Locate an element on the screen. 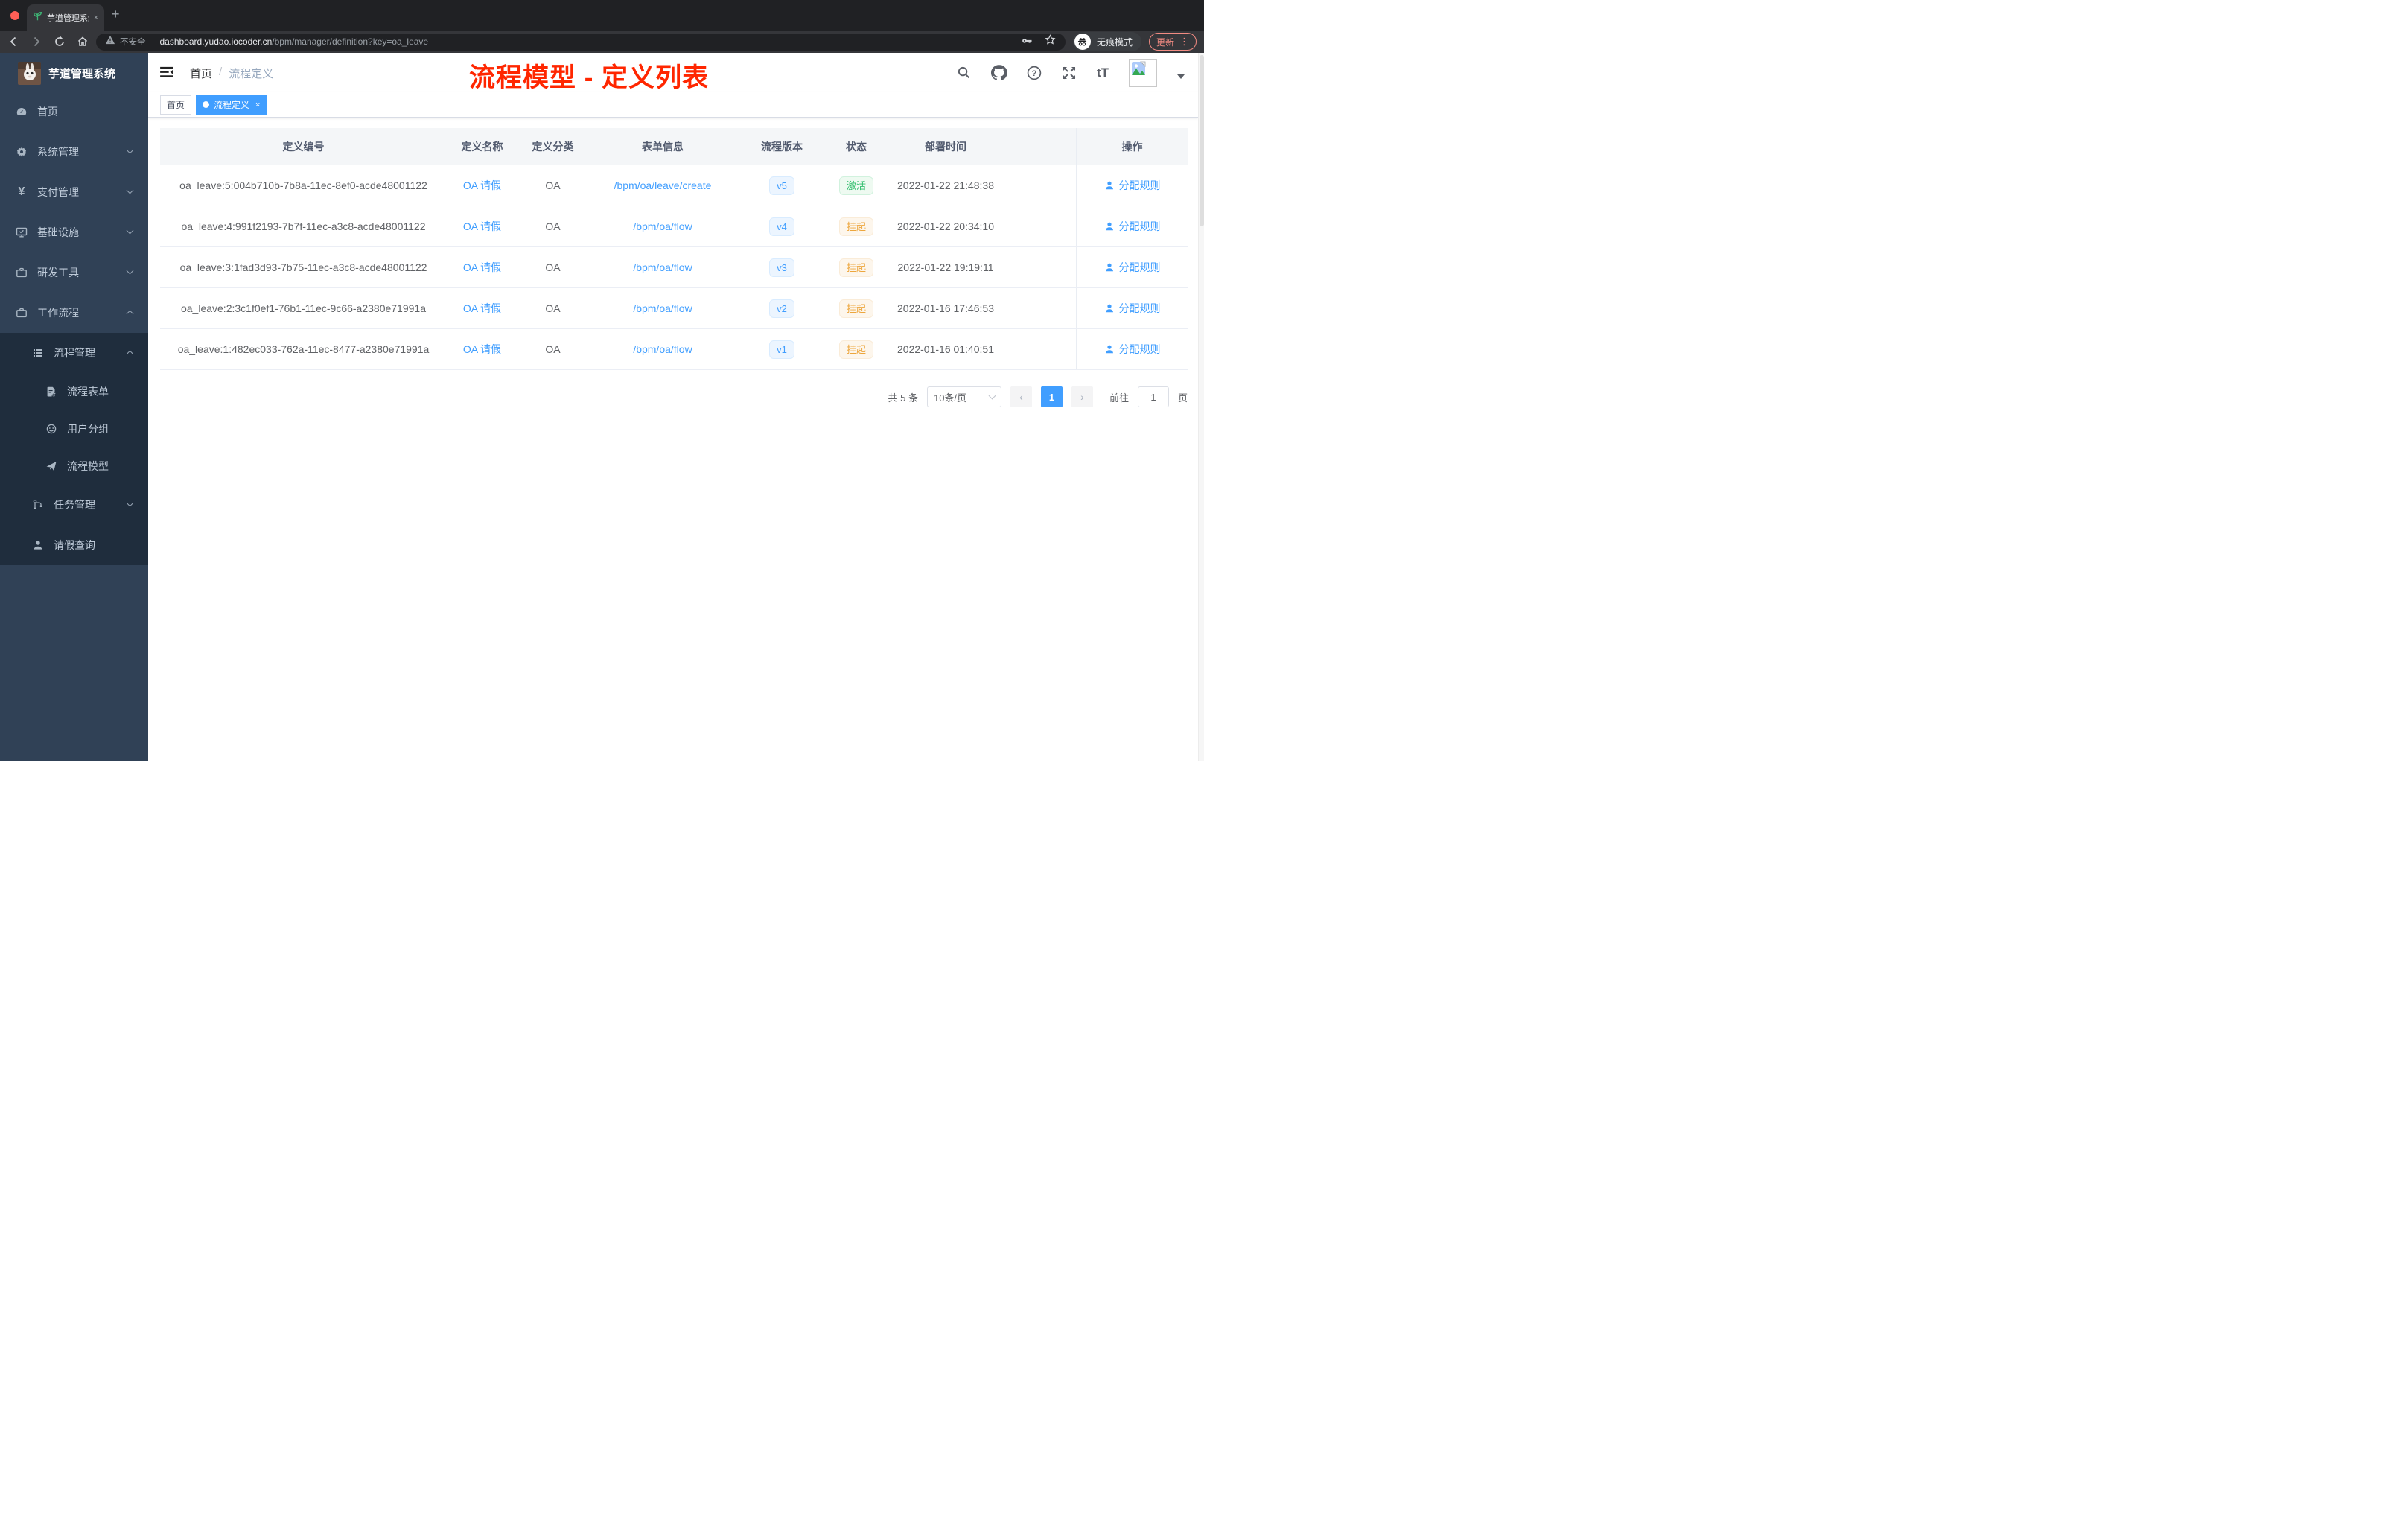 The width and height of the screenshot is (2408, 1522). sidebar-item-label: 任务管理 is located at coordinates (74, 505).